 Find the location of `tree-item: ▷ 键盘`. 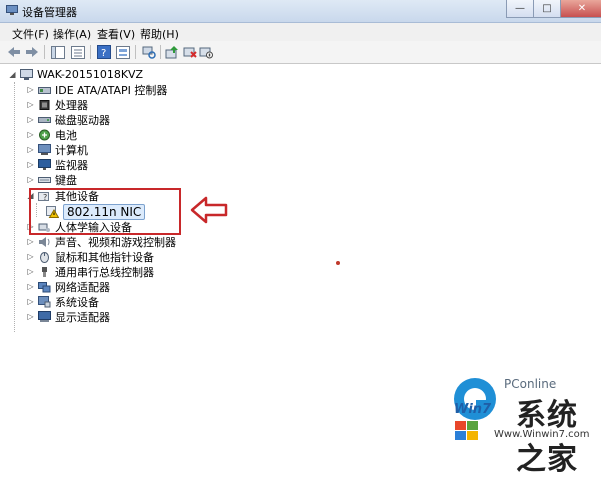

tree-item: ▷ 键盘 is located at coordinates (51, 179).